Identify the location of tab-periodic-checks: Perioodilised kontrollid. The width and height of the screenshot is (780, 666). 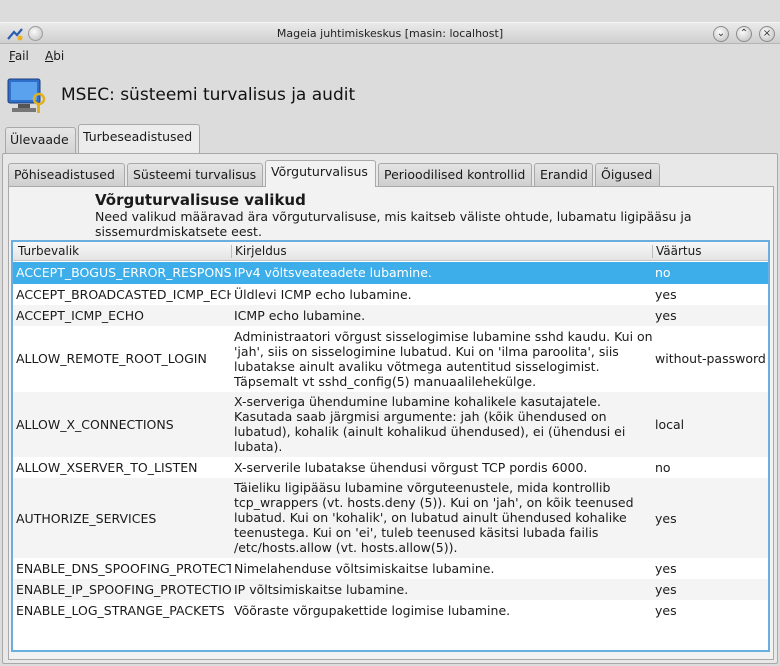
(455, 174).